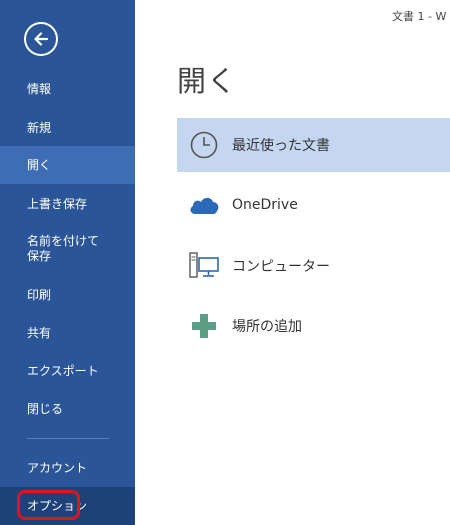 This screenshot has height=525, width=450. I want to click on back-button, so click(41, 39).